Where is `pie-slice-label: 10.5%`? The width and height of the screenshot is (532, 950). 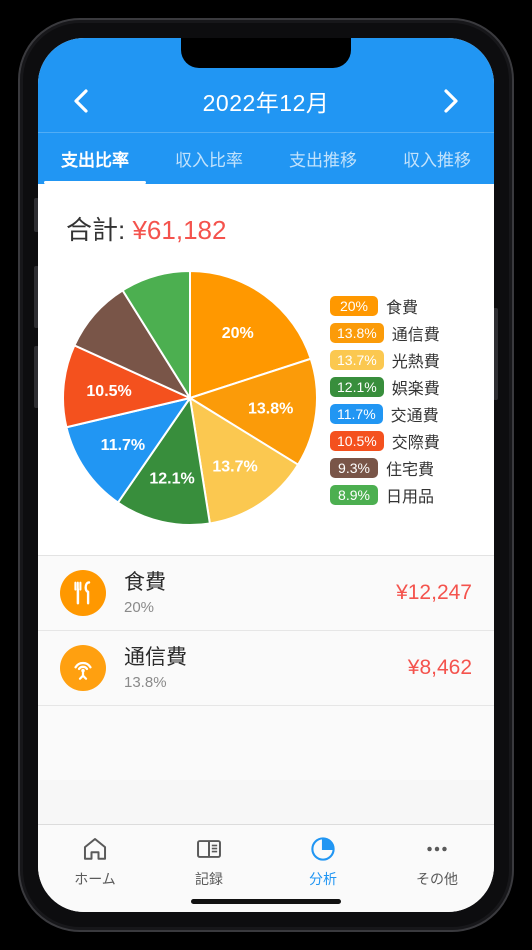
pie-slice-label: 10.5% is located at coordinates (108, 391).